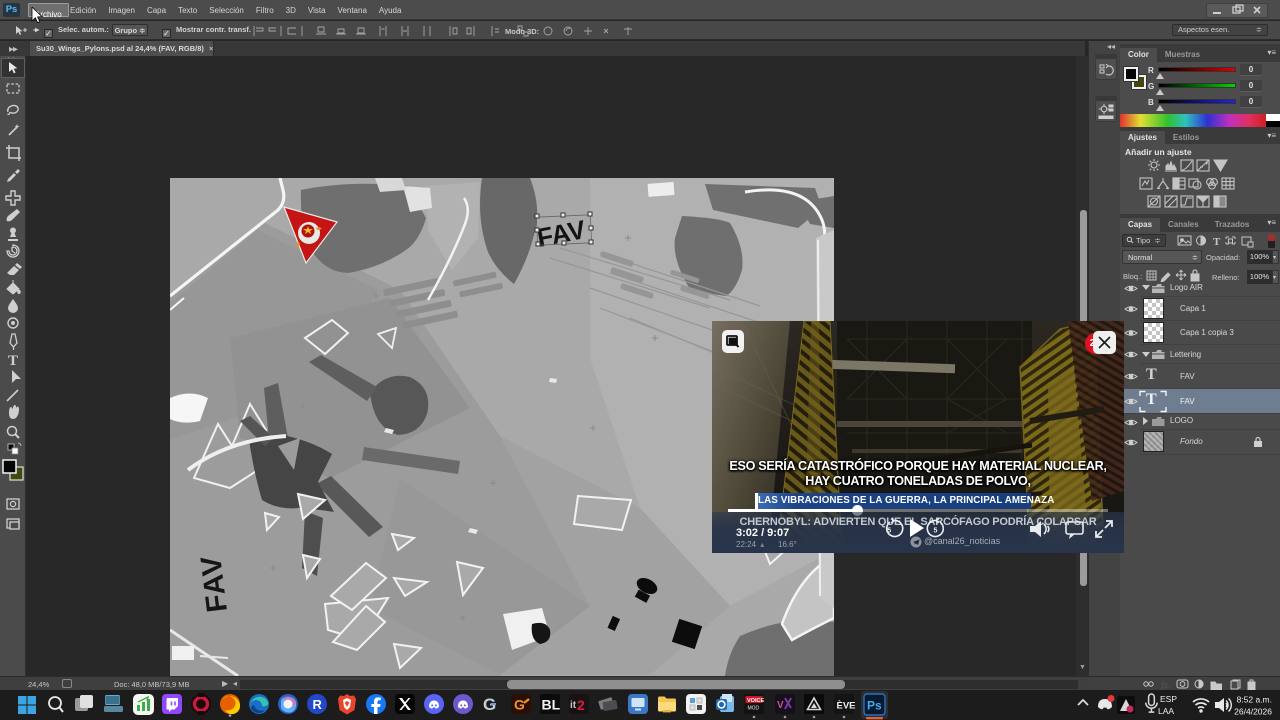 The width and height of the screenshot is (1280, 720). Describe the element at coordinates (846, 706) in the screenshot. I see `svg-text: ÈVE` at that location.